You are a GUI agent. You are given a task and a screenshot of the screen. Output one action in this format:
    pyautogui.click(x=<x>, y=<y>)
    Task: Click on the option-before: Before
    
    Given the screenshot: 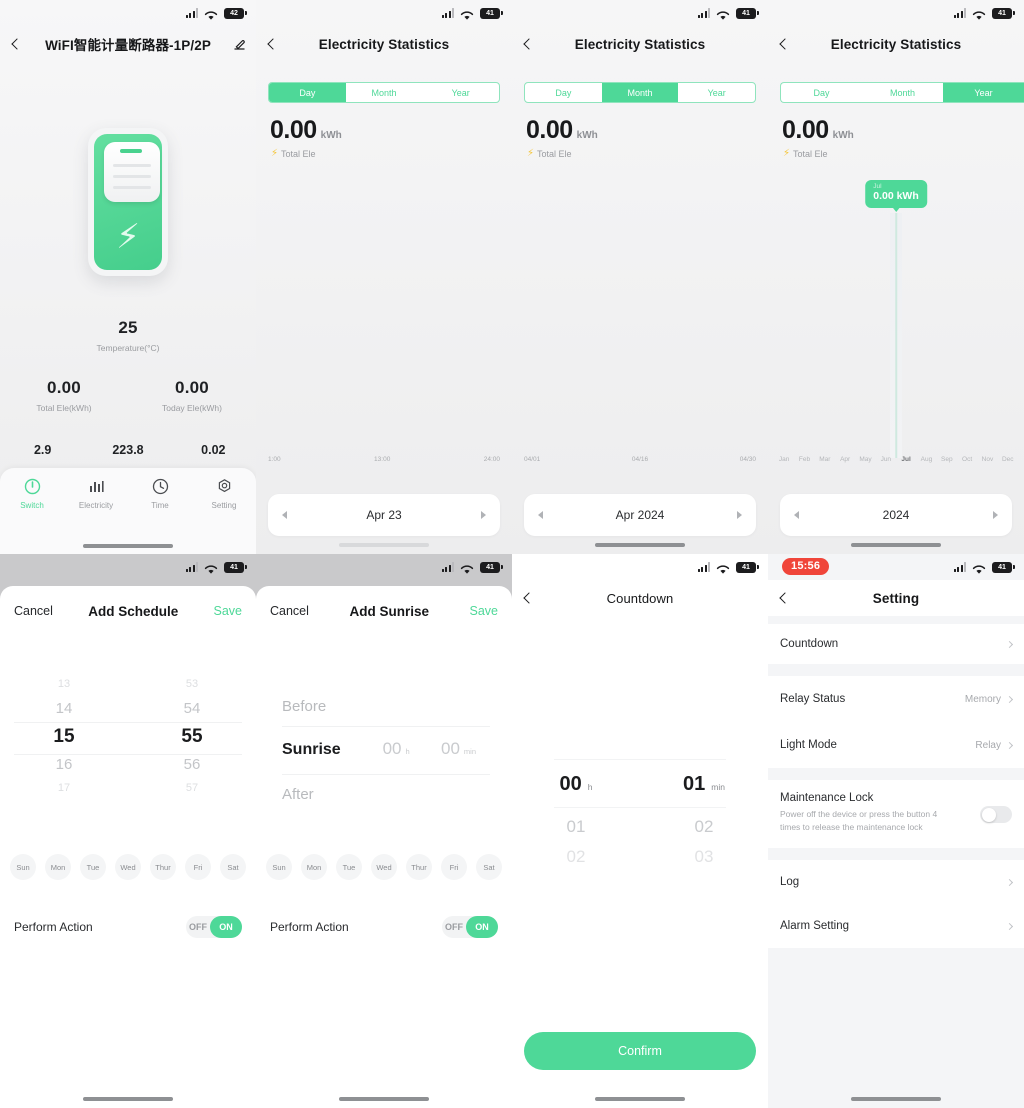 What is the action you would take?
    pyautogui.click(x=386, y=706)
    